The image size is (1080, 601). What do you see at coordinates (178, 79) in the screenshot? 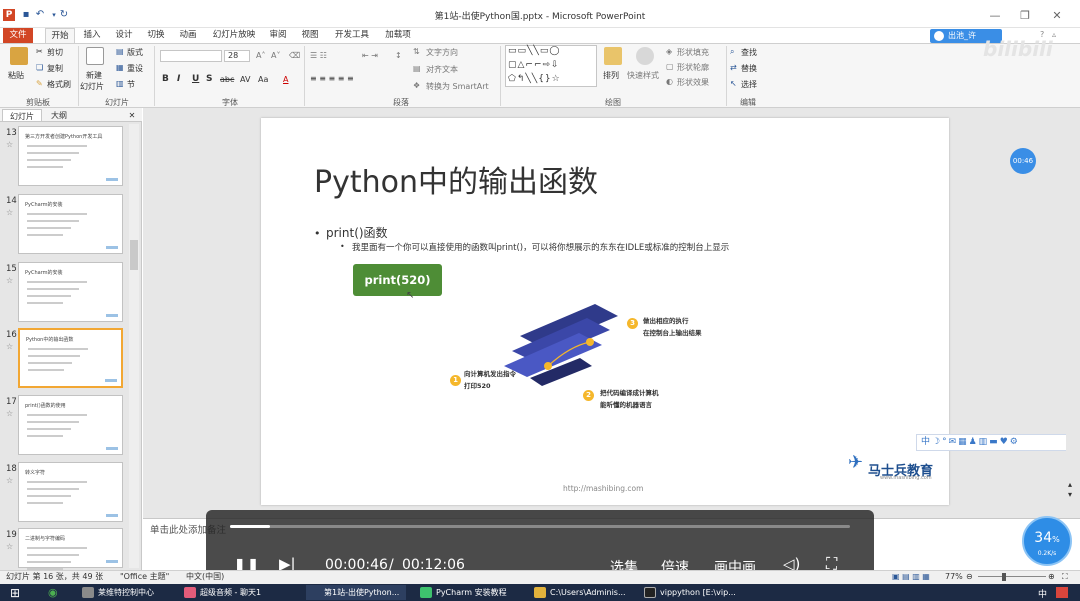
I see `italic-button: I` at bounding box center [178, 79].